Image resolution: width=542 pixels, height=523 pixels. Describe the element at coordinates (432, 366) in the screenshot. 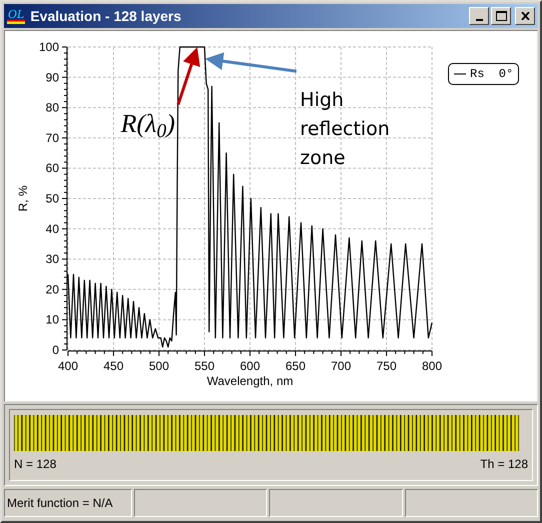

I see `tick-label: 800` at that location.